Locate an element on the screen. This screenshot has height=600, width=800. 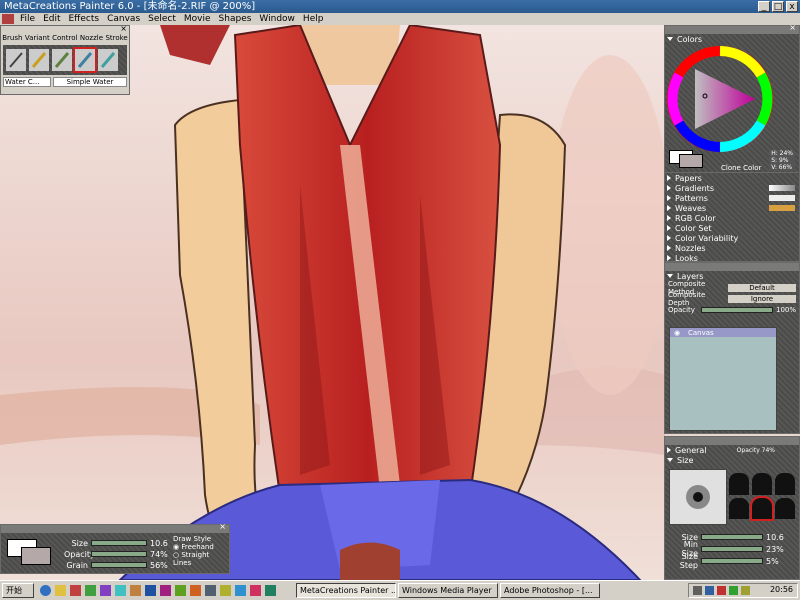
menu-movie: Movie is located at coordinates (197, 19).